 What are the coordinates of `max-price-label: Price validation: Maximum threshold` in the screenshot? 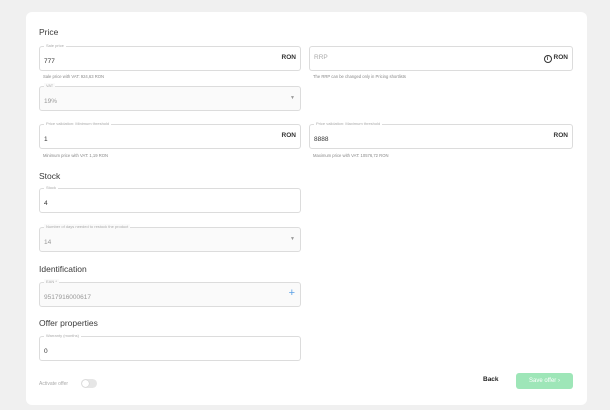 It's located at (348, 124).